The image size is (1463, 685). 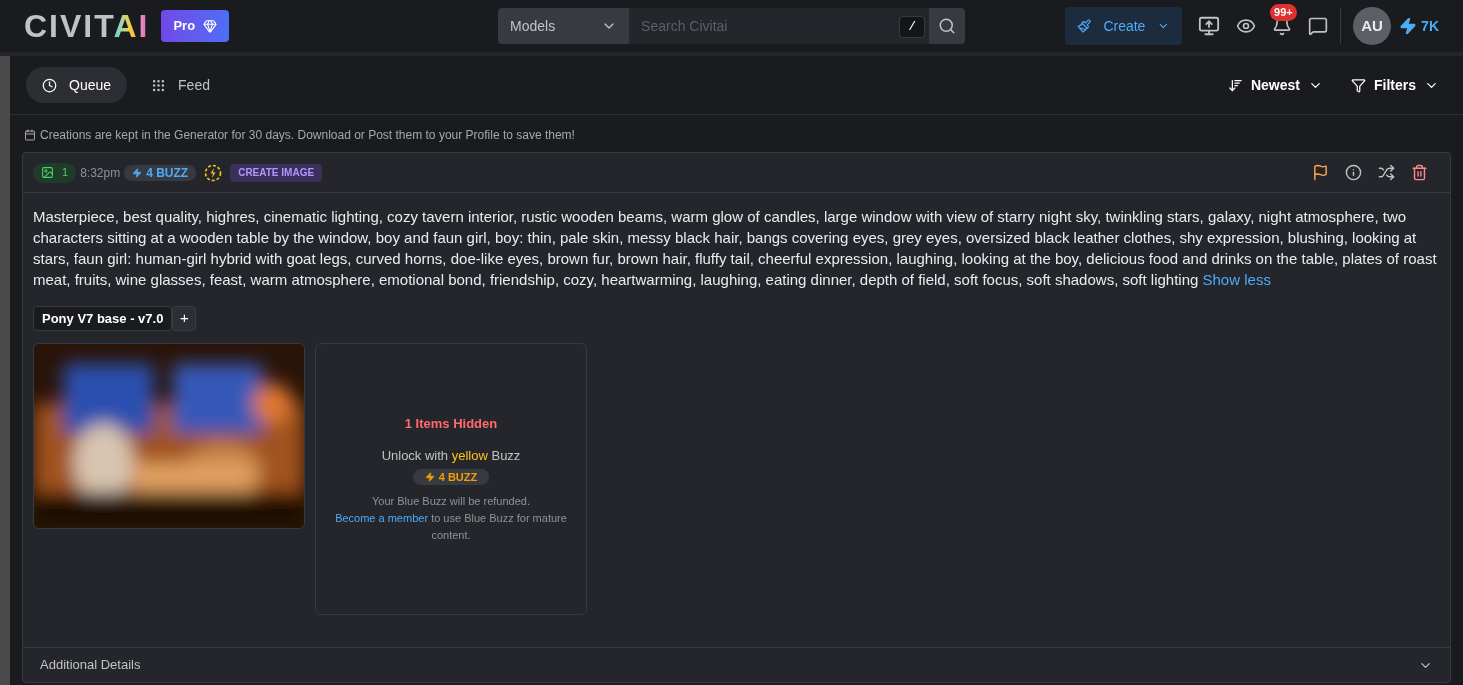 What do you see at coordinates (55, 172) in the screenshot?
I see `image-count-badge: 1` at bounding box center [55, 172].